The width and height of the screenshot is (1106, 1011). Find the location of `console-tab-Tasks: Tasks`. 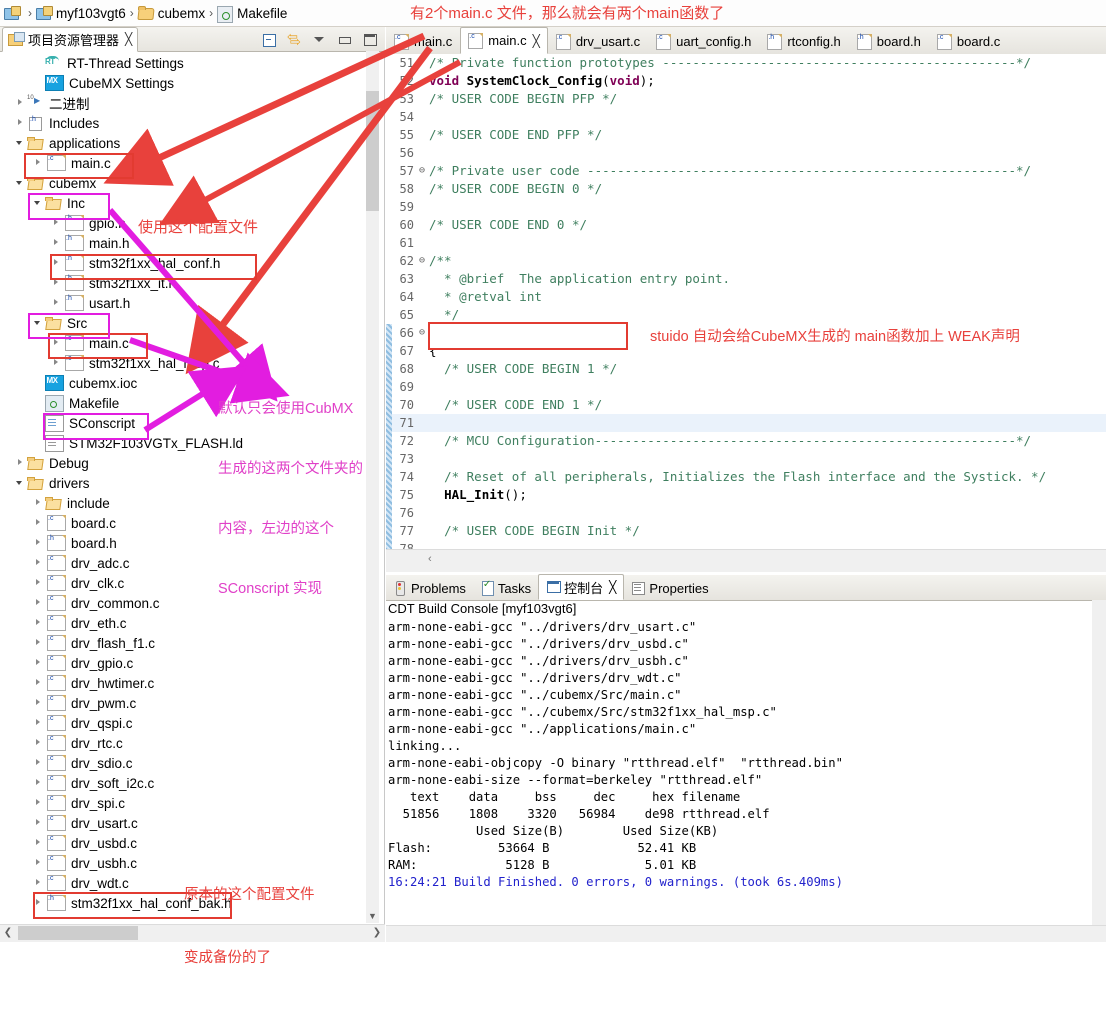

console-tab-Tasks: Tasks is located at coordinates (505, 588).